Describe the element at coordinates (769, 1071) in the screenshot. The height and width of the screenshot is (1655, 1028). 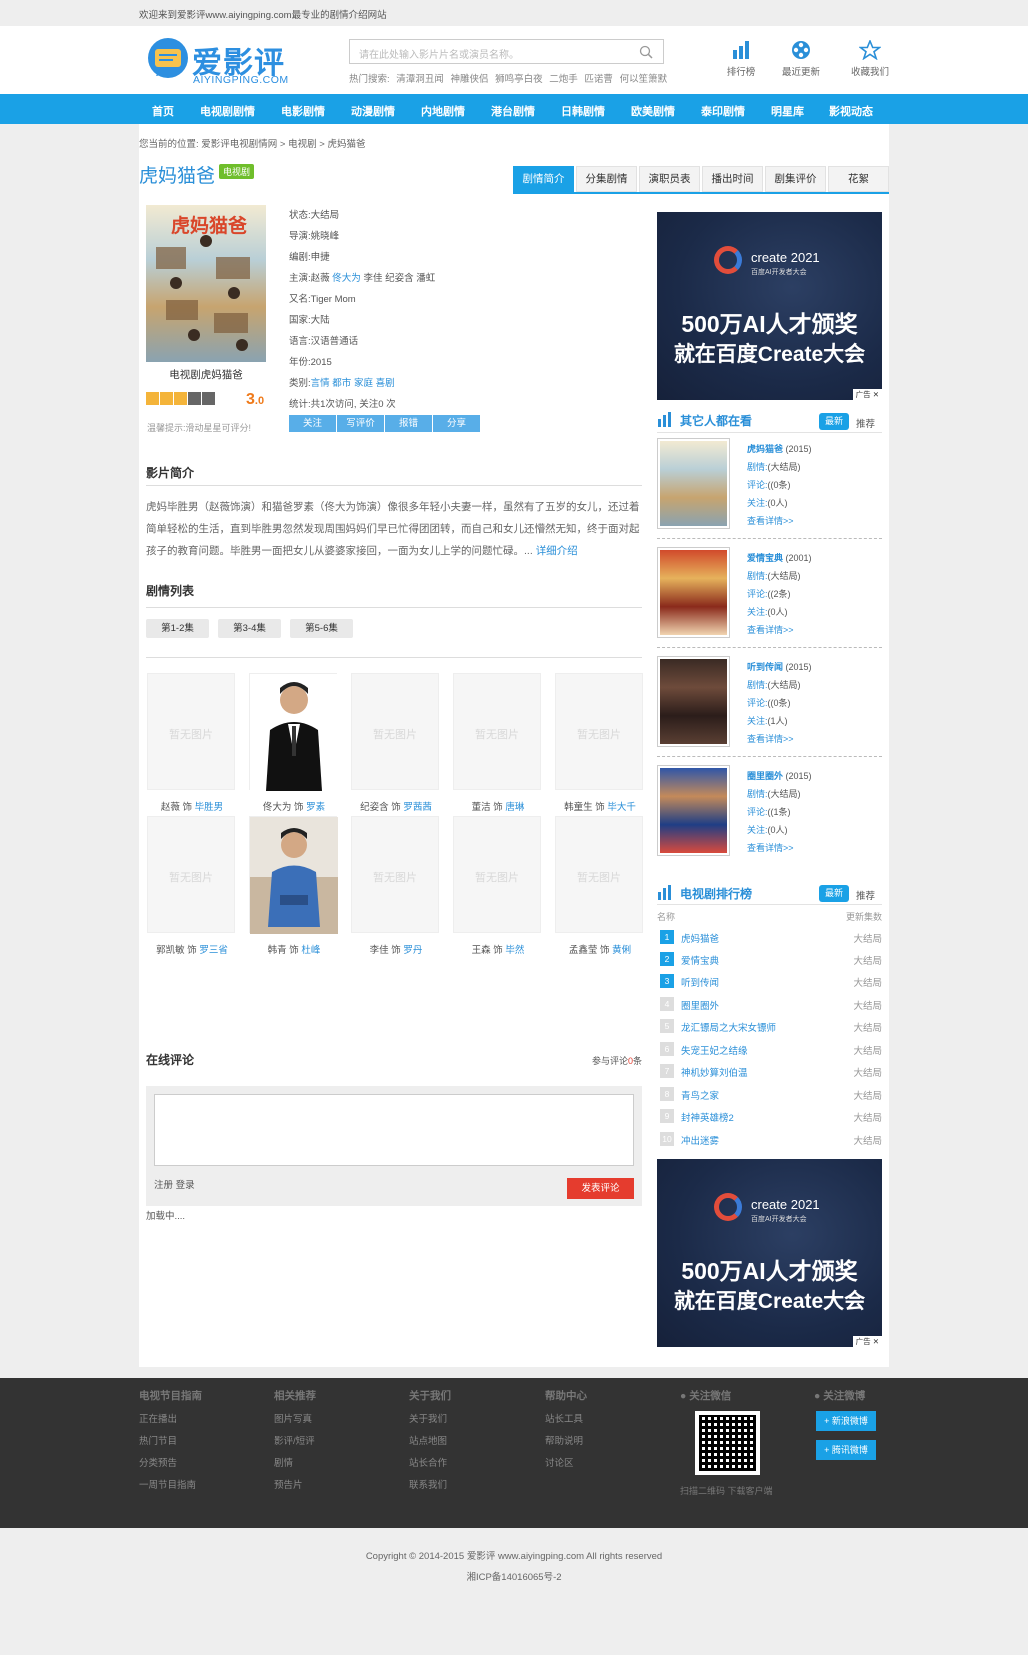
I see `ranking-row: 7 神机妙算刘伯温 大结局` at that location.